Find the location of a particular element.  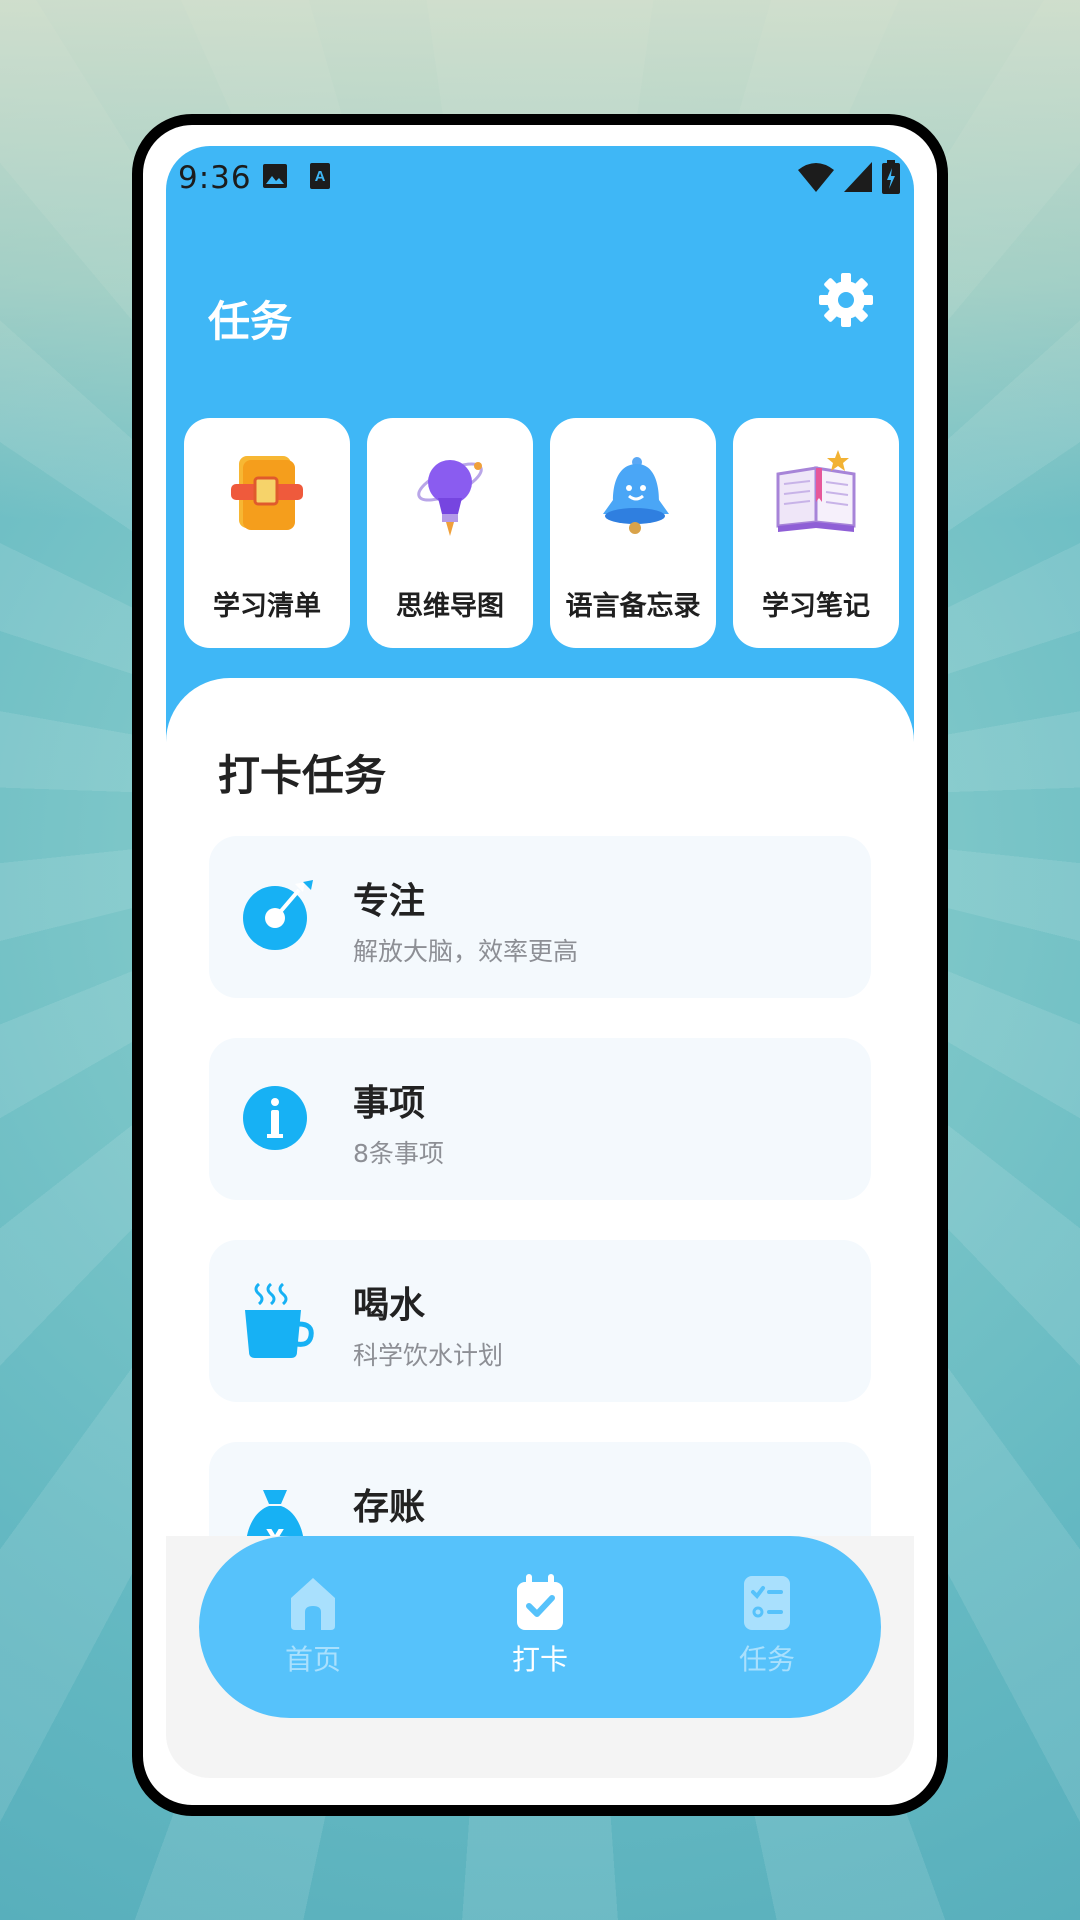

status-bar: 9:36 A is located at coordinates (540, 178).